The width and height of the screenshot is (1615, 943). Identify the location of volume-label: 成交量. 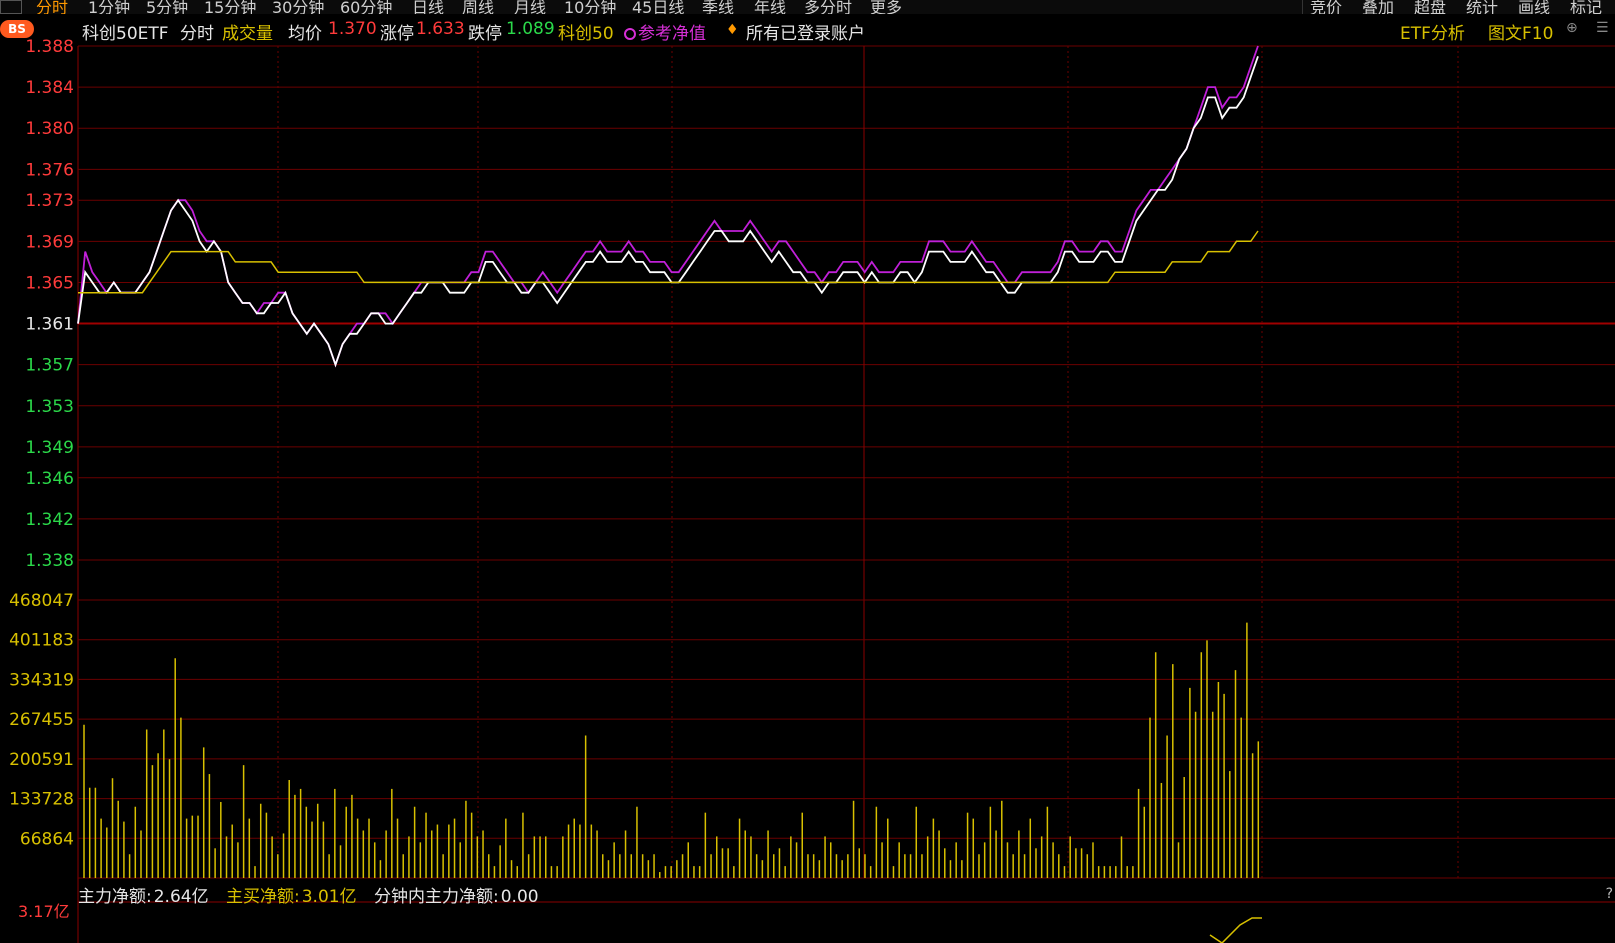
(247, 31).